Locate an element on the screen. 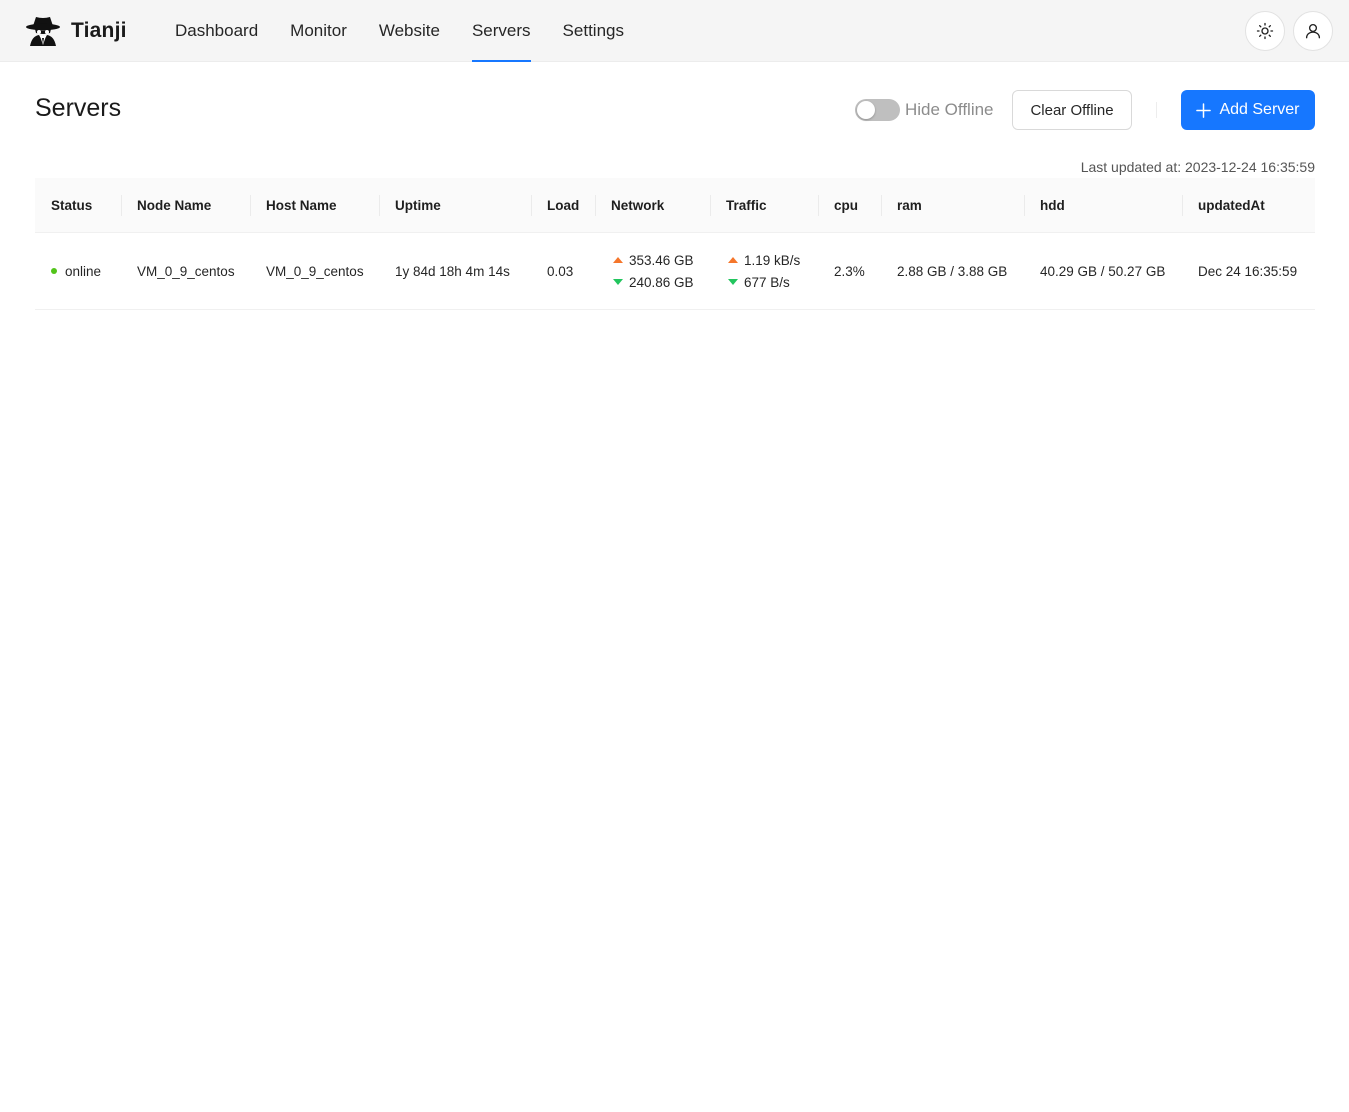  column-header-status: Status is located at coordinates (71, 205).